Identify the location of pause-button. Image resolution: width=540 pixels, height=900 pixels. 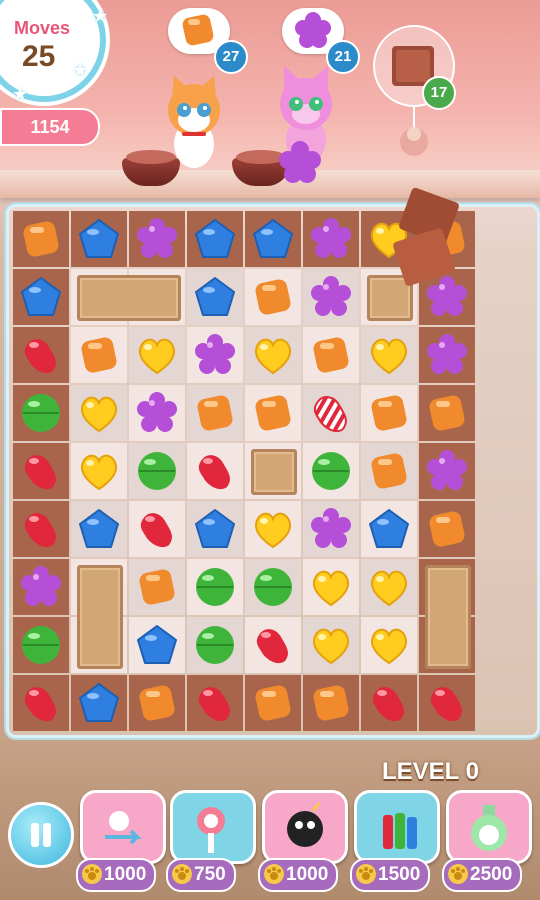
(41, 835).